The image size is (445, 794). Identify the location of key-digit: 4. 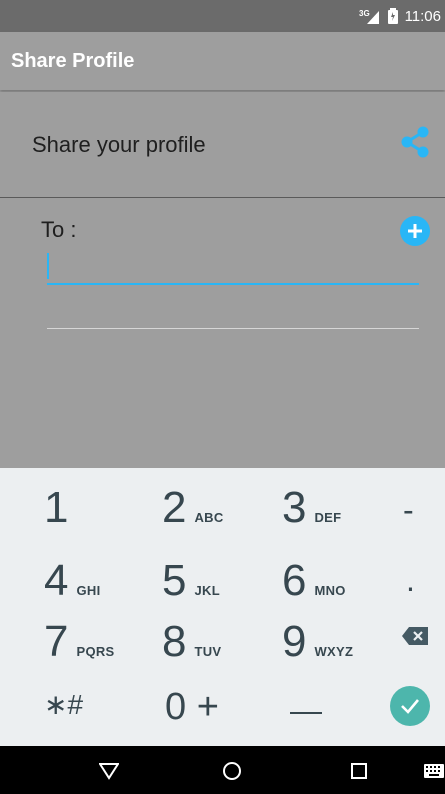
(56, 580).